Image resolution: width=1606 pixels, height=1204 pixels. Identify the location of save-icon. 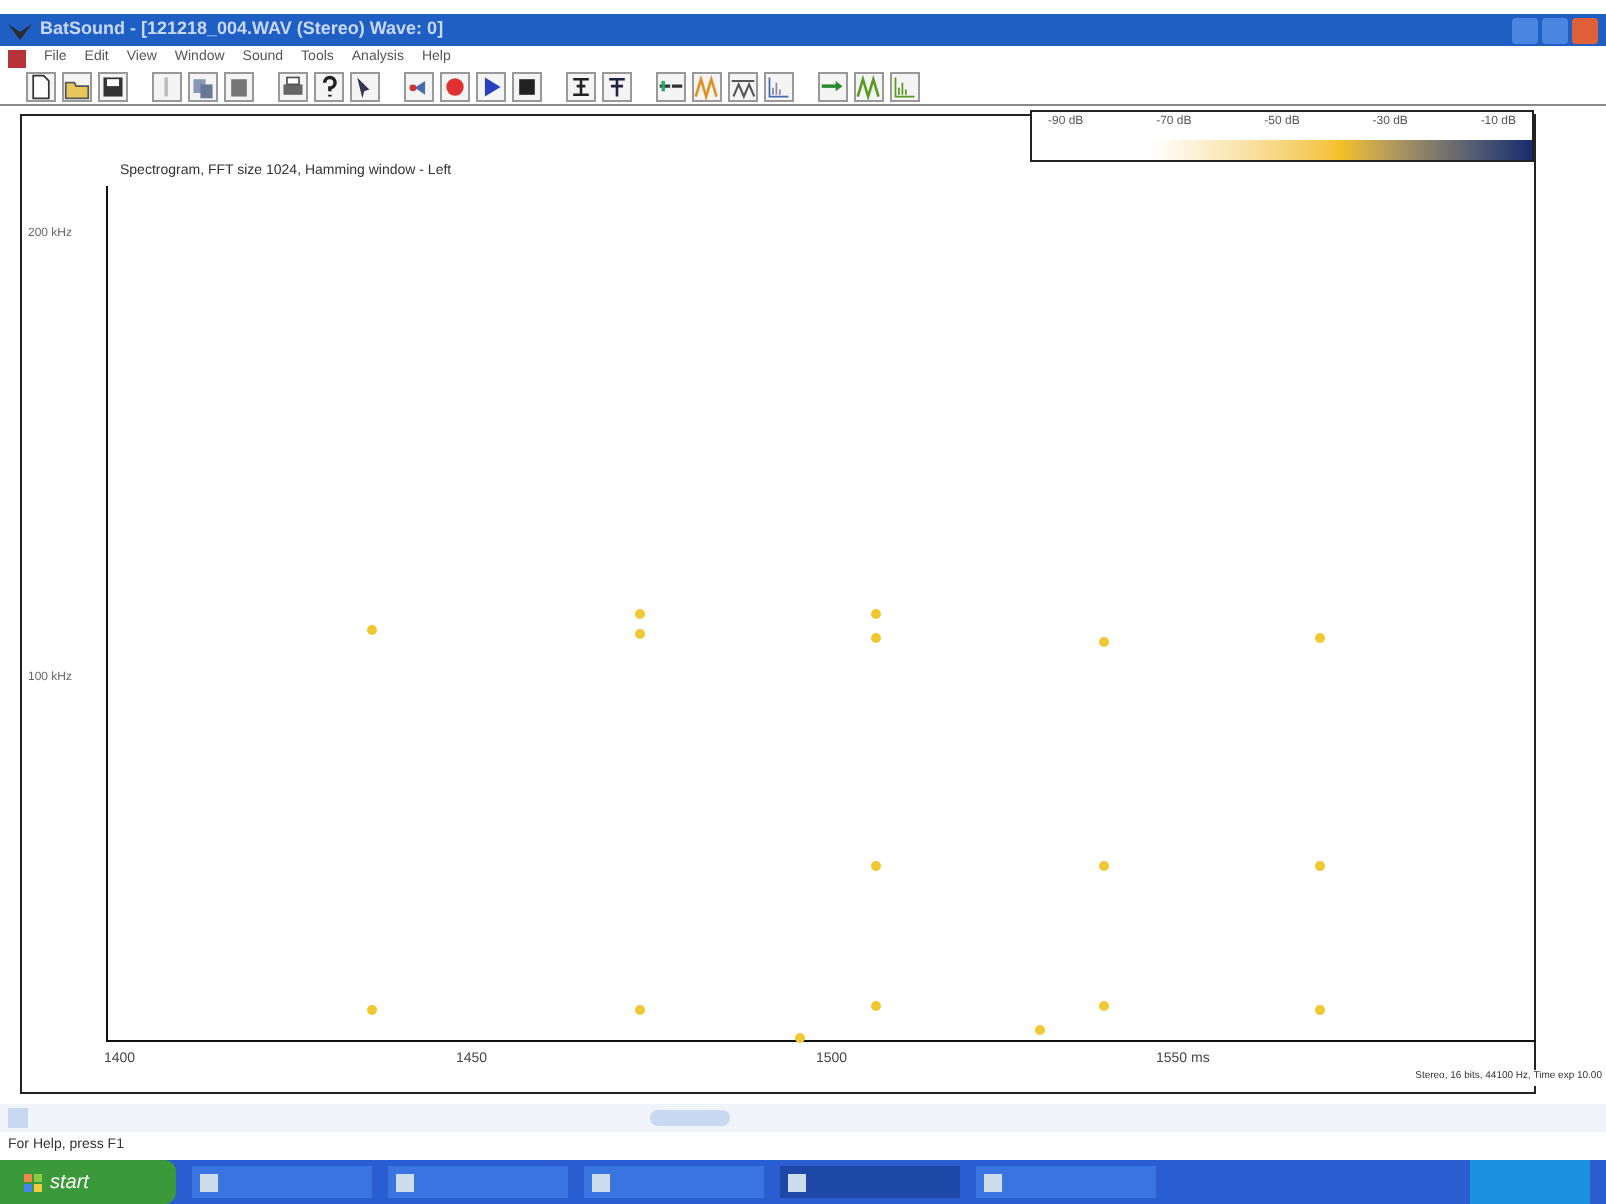
(113, 87).